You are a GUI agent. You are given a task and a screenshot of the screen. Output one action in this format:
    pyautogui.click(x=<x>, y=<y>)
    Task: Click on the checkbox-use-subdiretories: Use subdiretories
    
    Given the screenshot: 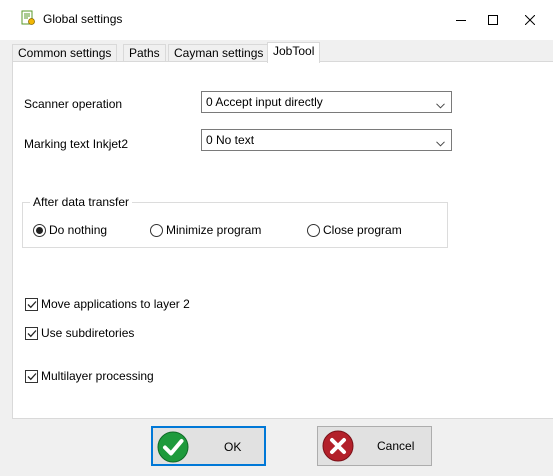 What is the action you would take?
    pyautogui.click(x=79, y=333)
    